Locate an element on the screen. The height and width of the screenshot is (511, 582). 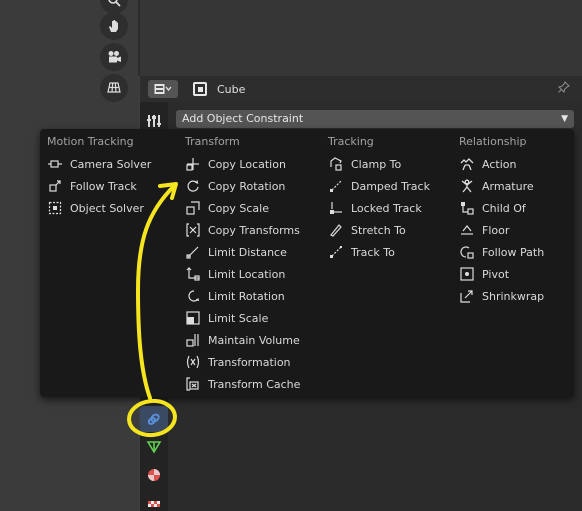
track-to-icon is located at coordinates (336, 252).